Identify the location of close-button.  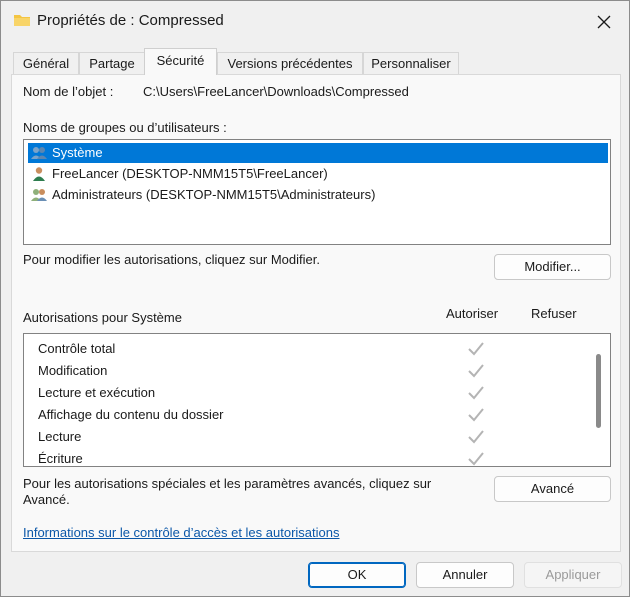
(604, 22).